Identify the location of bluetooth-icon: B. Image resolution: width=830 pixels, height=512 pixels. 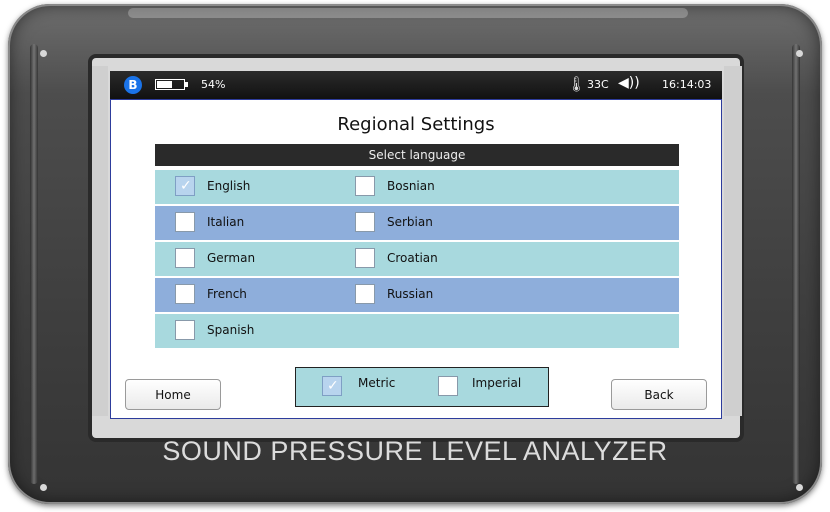
(133, 85).